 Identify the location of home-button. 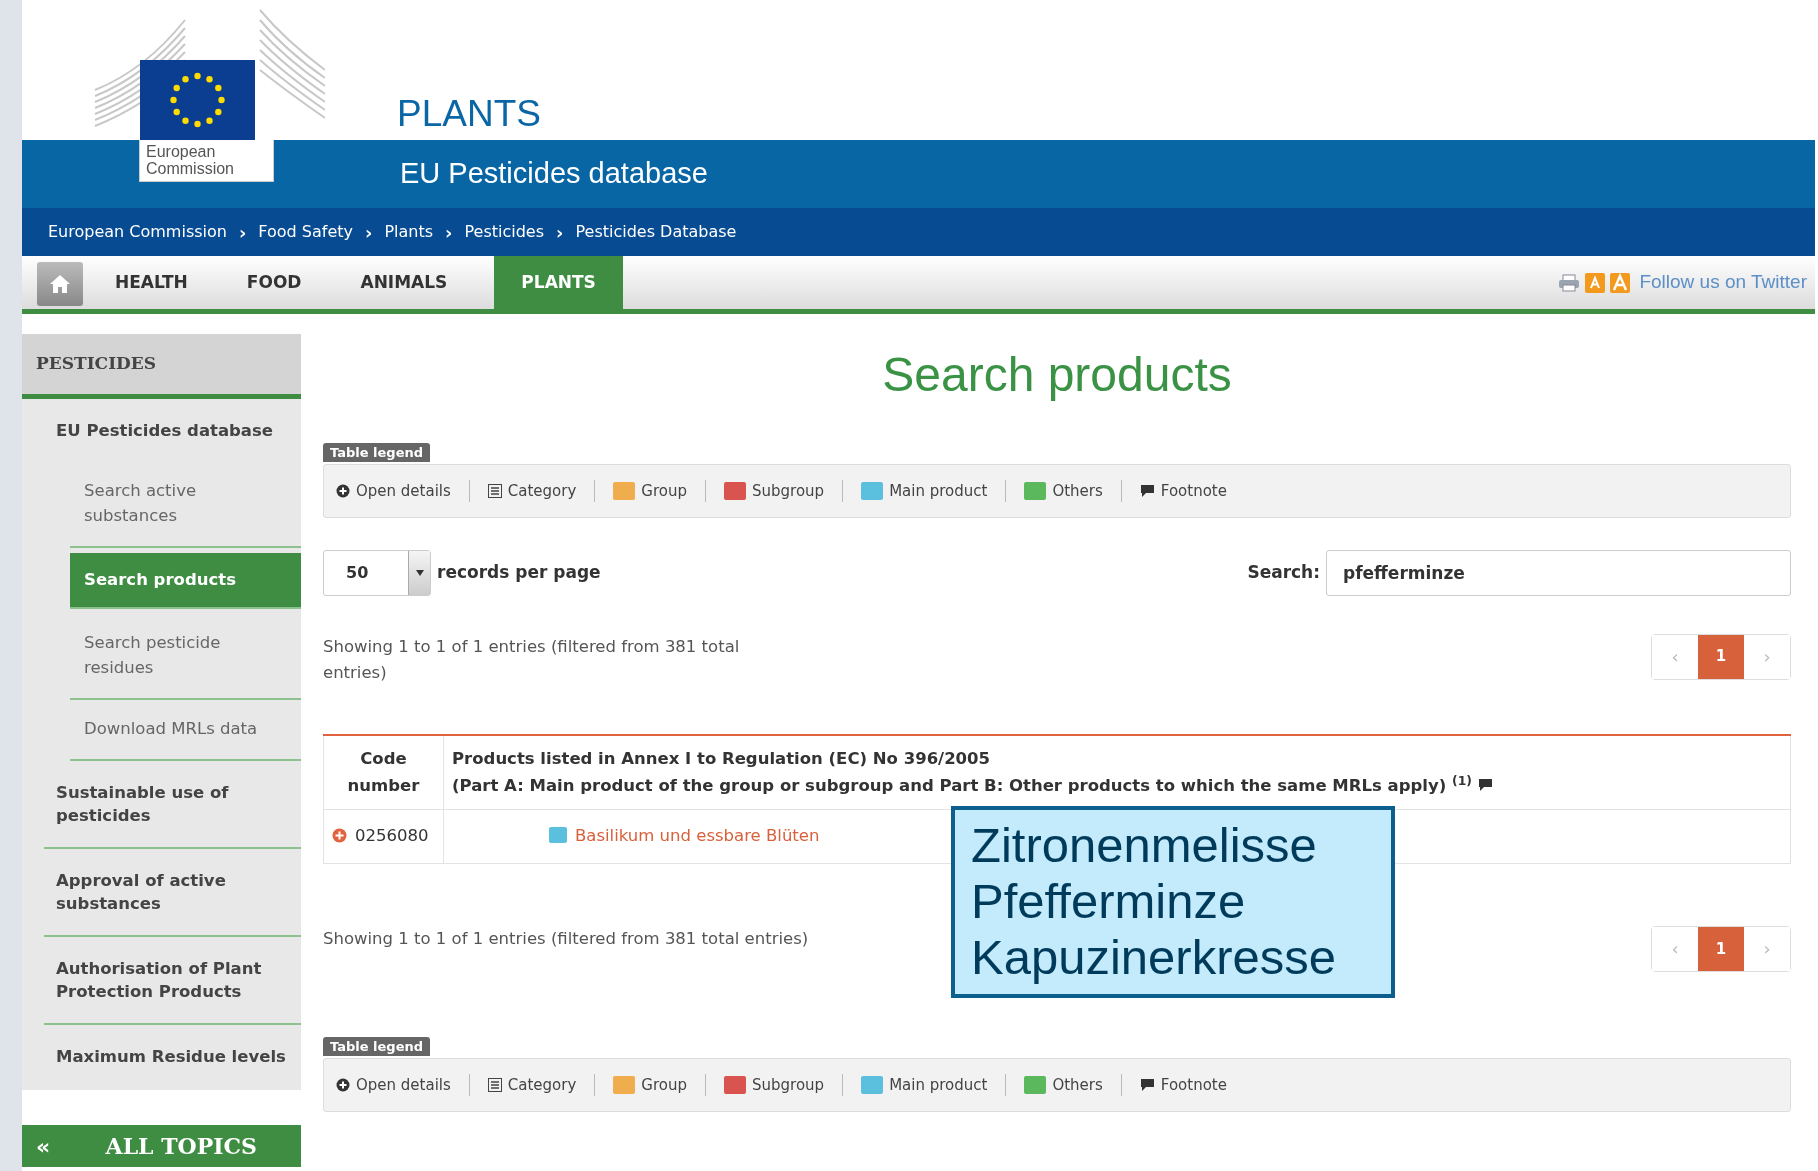
(60, 284).